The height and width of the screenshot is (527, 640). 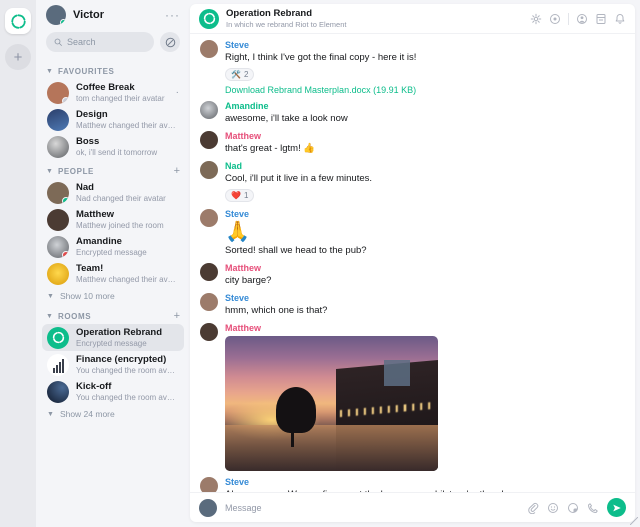 What do you see at coordinates (113, 314) in the screenshot?
I see `section-header-rooms: ▼ ROOMS +` at bounding box center [113, 314].